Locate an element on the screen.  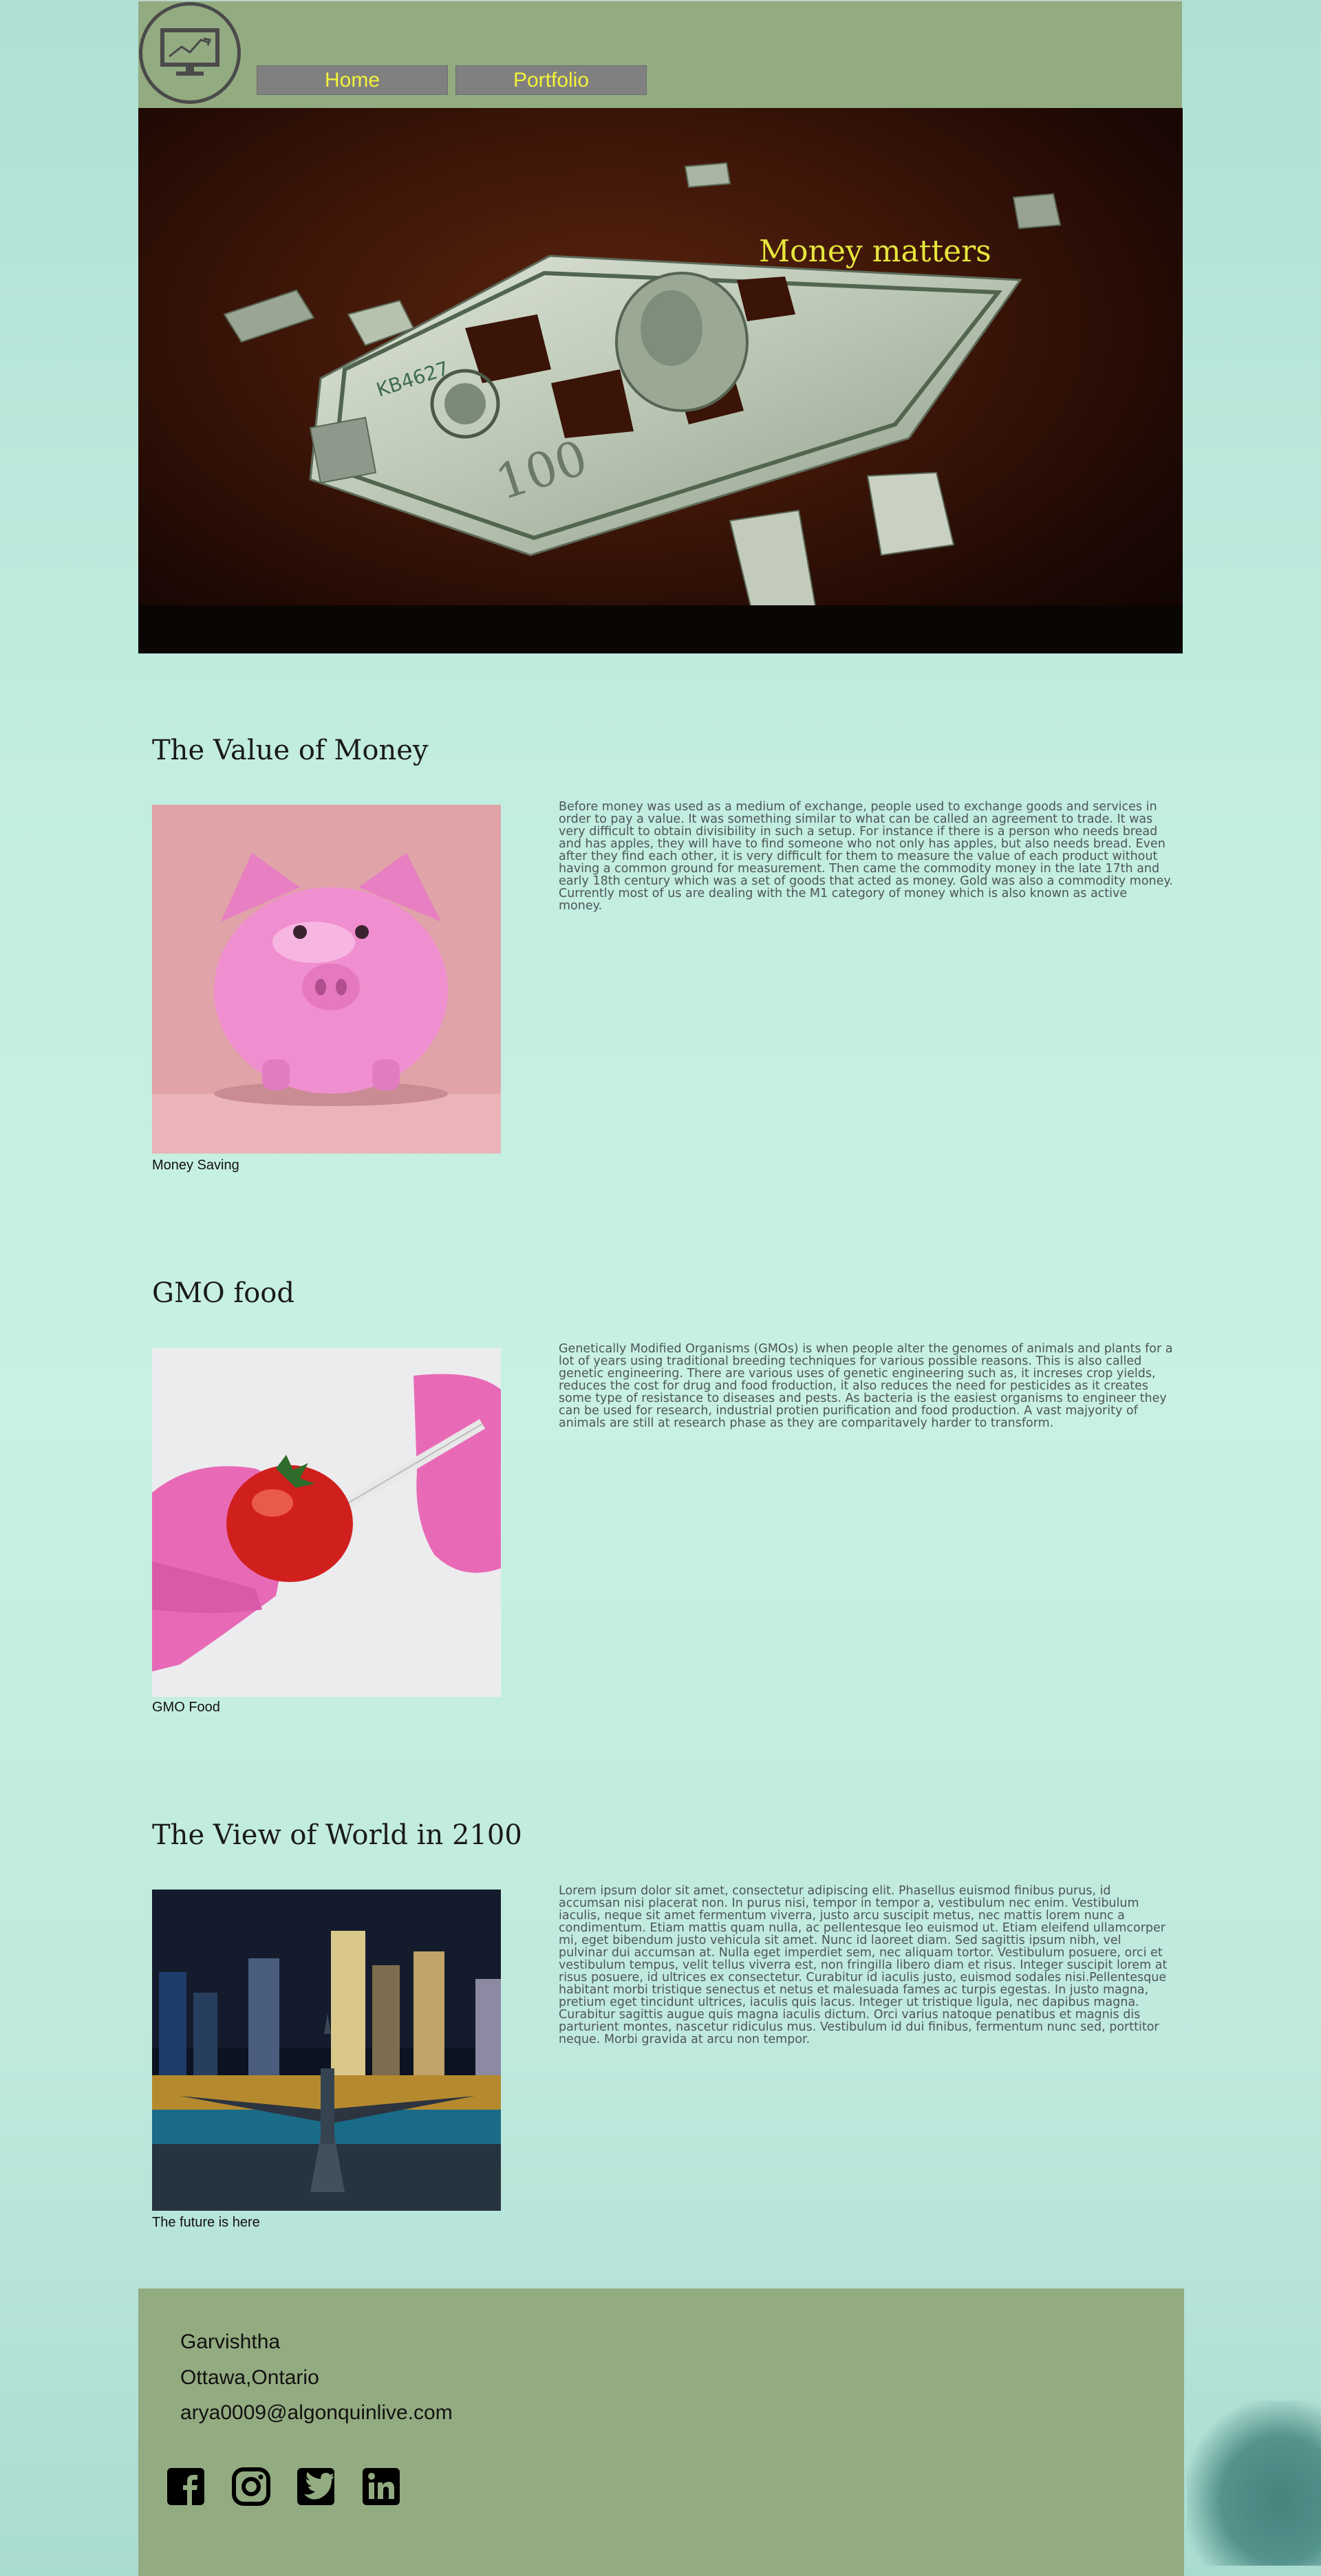
linkedin-icon is located at coordinates (381, 2487).